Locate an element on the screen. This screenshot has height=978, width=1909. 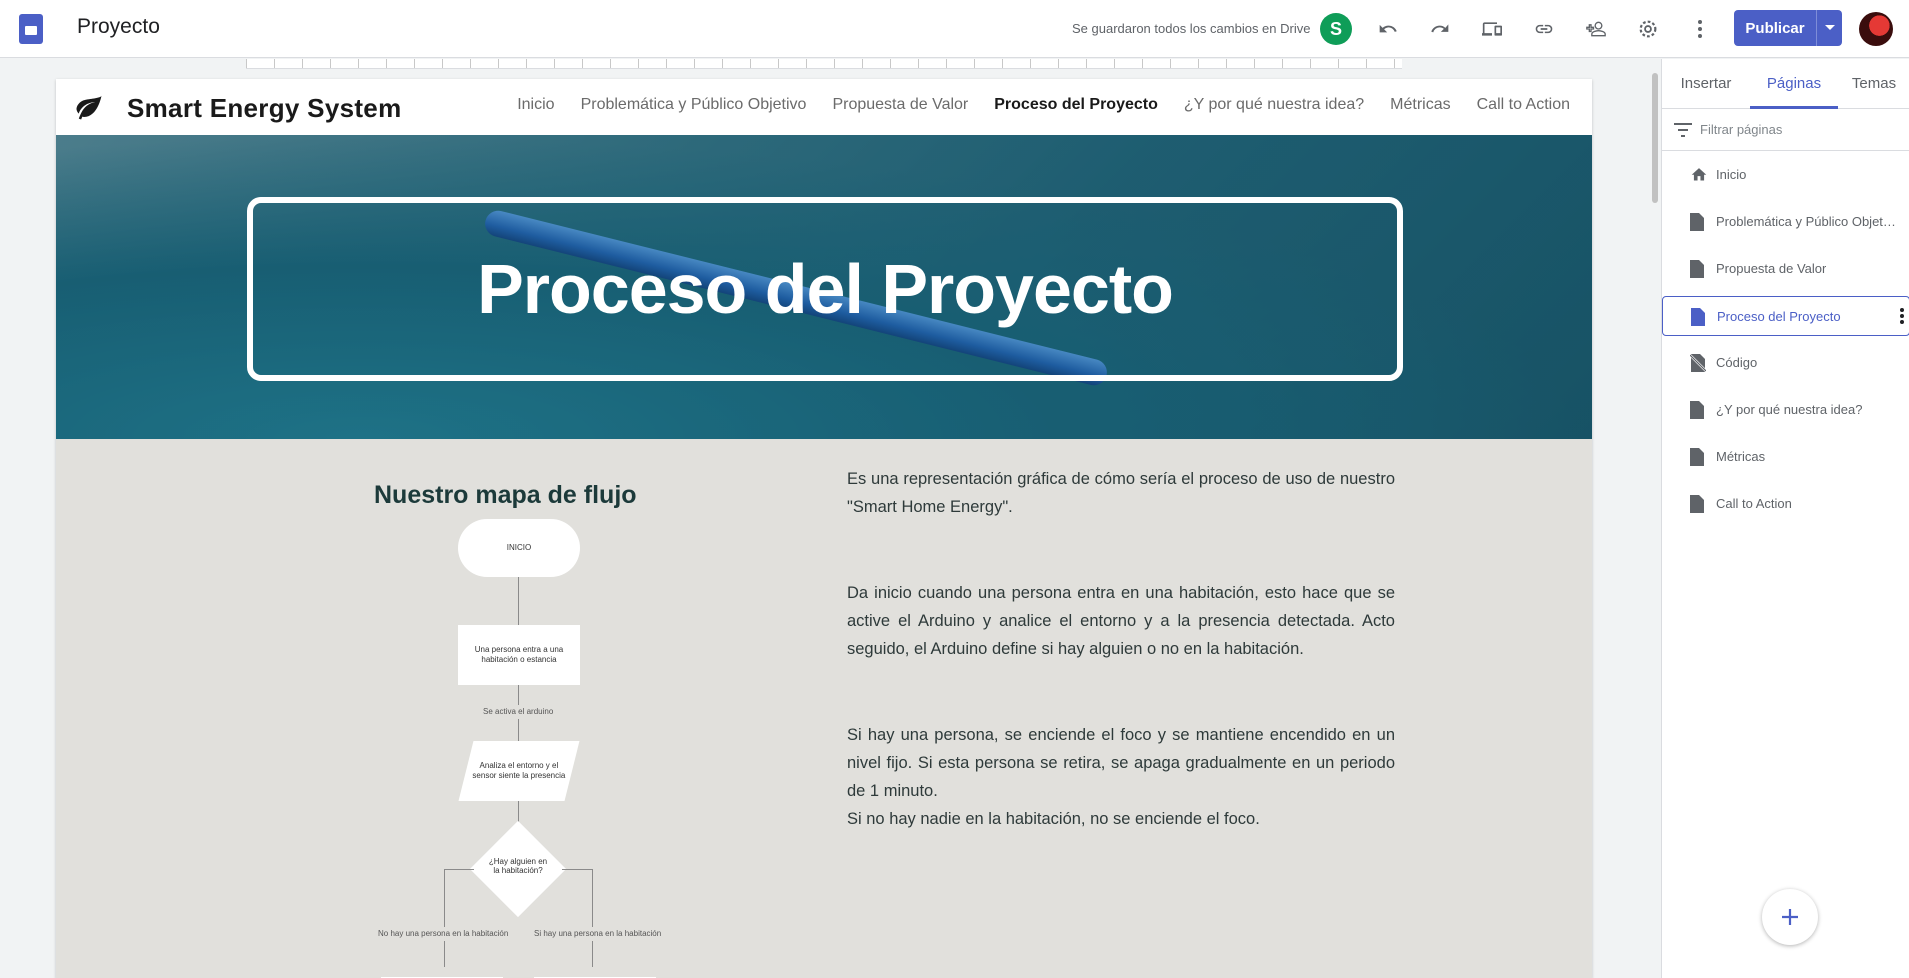
hero-title-box: Proceso del Proyecto is located at coordinates (825, 289).